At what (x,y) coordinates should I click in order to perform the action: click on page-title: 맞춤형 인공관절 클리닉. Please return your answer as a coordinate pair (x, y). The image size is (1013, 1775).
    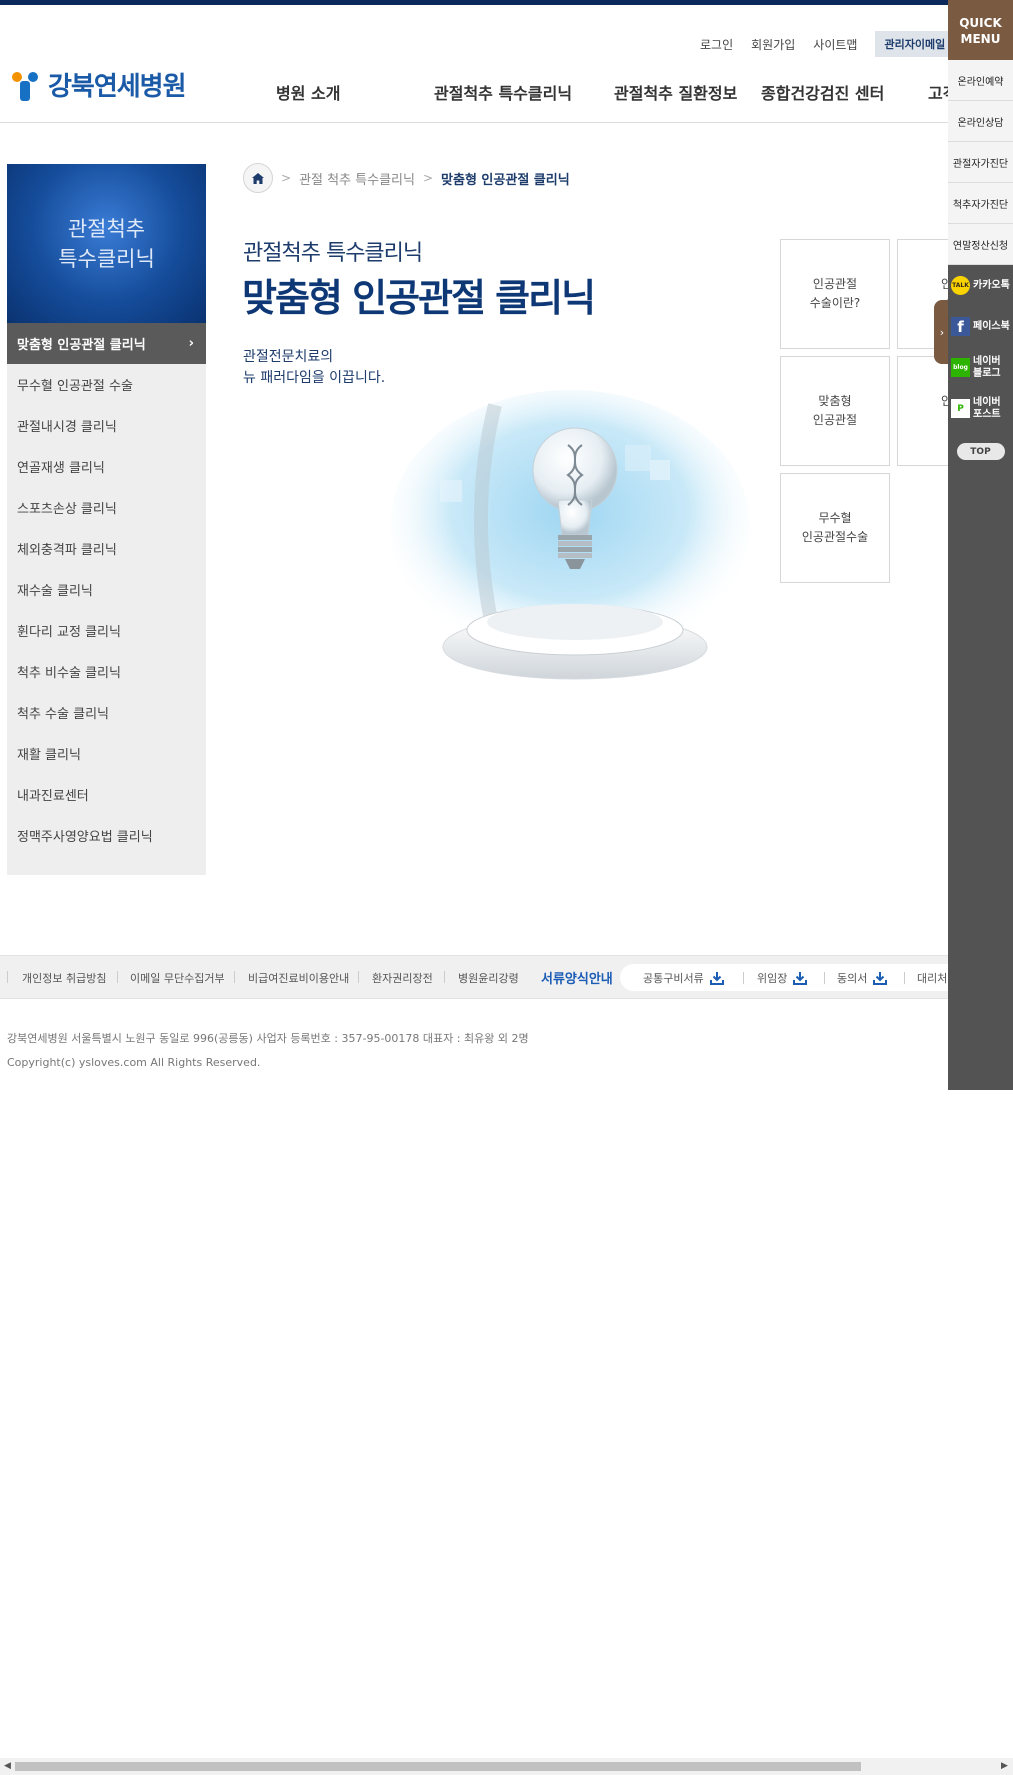
    Looking at the image, I should click on (419, 298).